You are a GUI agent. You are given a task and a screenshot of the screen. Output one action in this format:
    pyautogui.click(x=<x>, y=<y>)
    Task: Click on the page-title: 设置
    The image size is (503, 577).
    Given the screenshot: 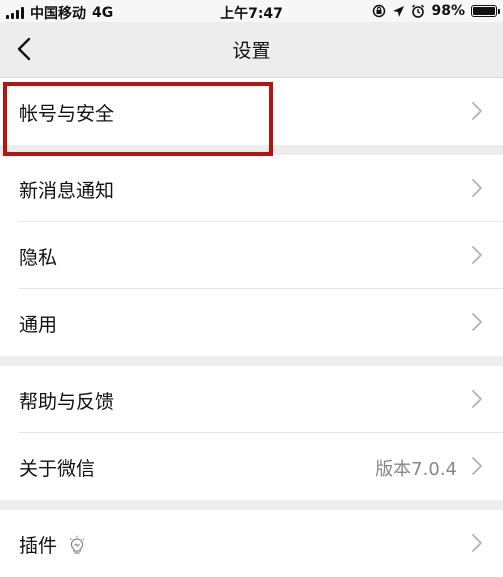 What is the action you would take?
    pyautogui.click(x=251, y=51)
    